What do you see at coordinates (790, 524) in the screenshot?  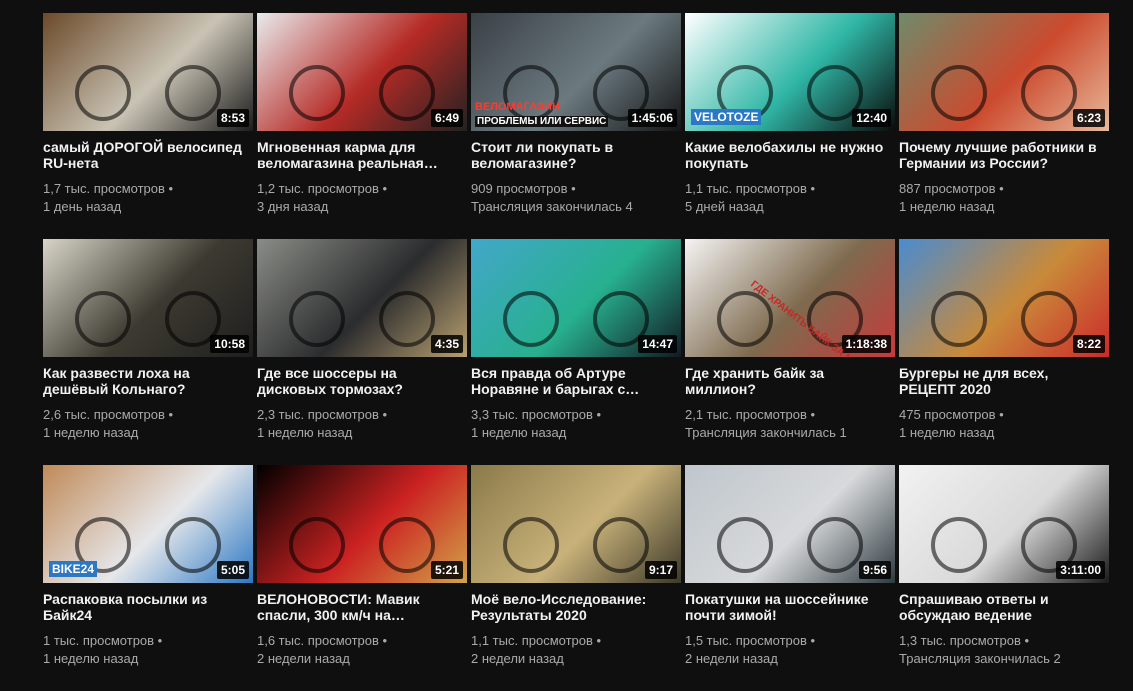 I see `video-thumbnail: 9:56` at bounding box center [790, 524].